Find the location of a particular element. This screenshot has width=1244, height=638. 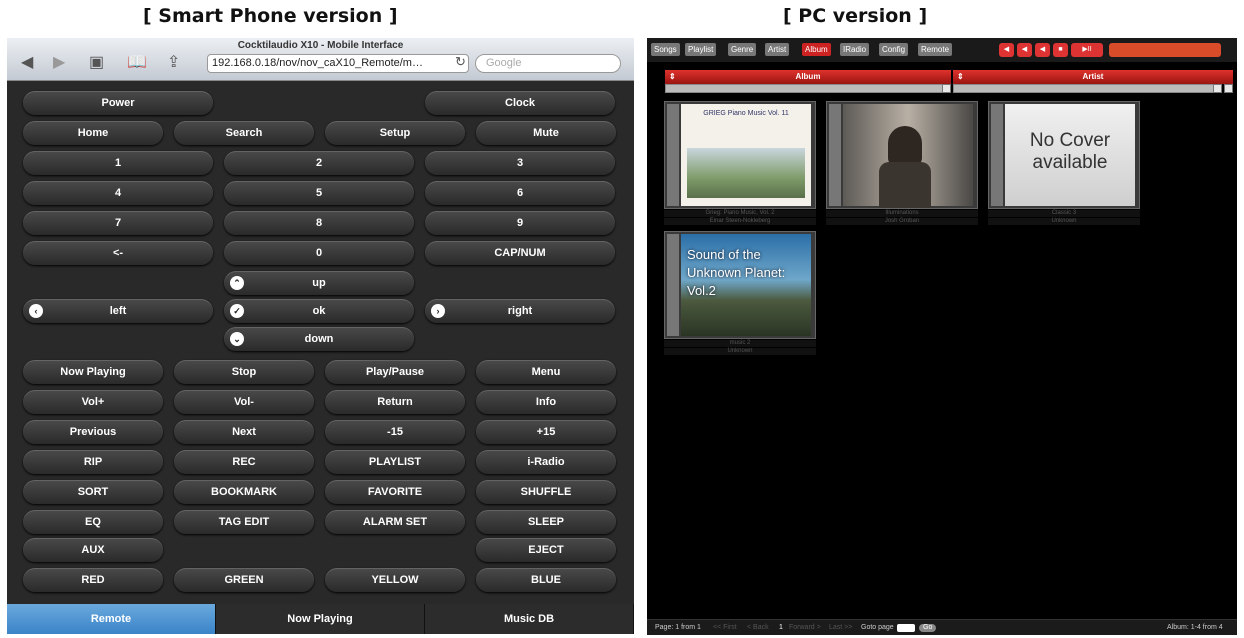

tab-playlist: Playlist is located at coordinates (701, 49).